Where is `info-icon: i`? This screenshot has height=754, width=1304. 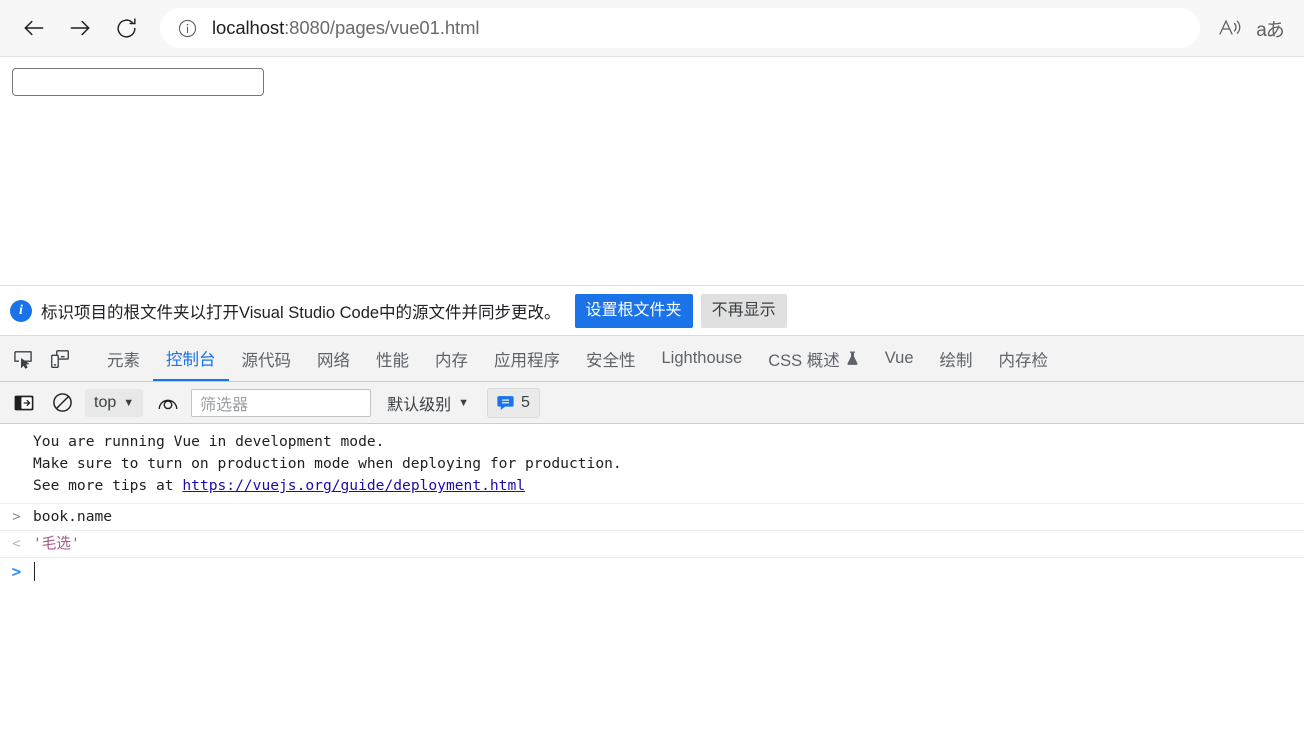
info-icon: i is located at coordinates (21, 310).